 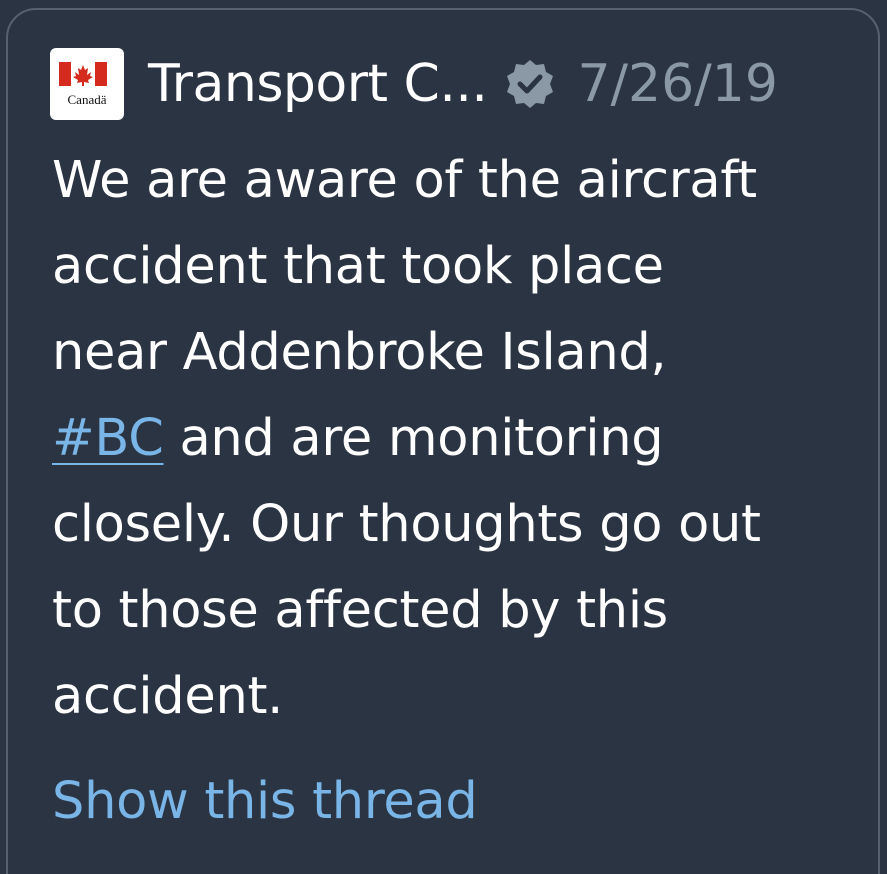 I want to click on canada-flag-logo-icon: Canadä, so click(x=83, y=84).